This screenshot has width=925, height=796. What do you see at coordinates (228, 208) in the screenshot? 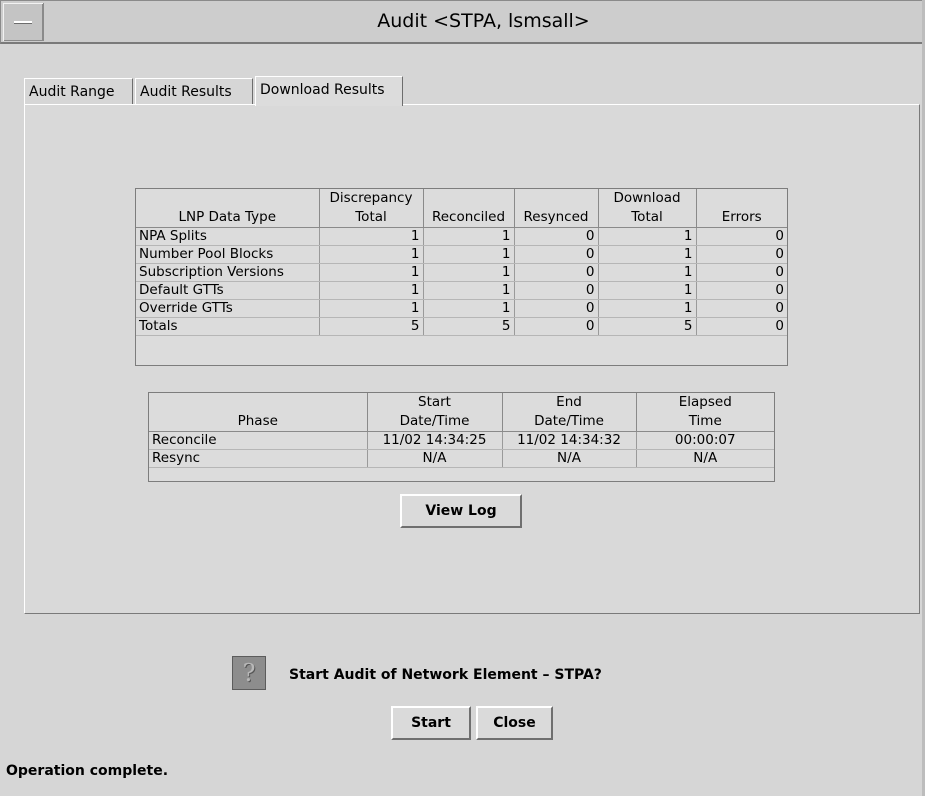
I see `column-header-lnp-data-type: LNP Data Type` at bounding box center [228, 208].